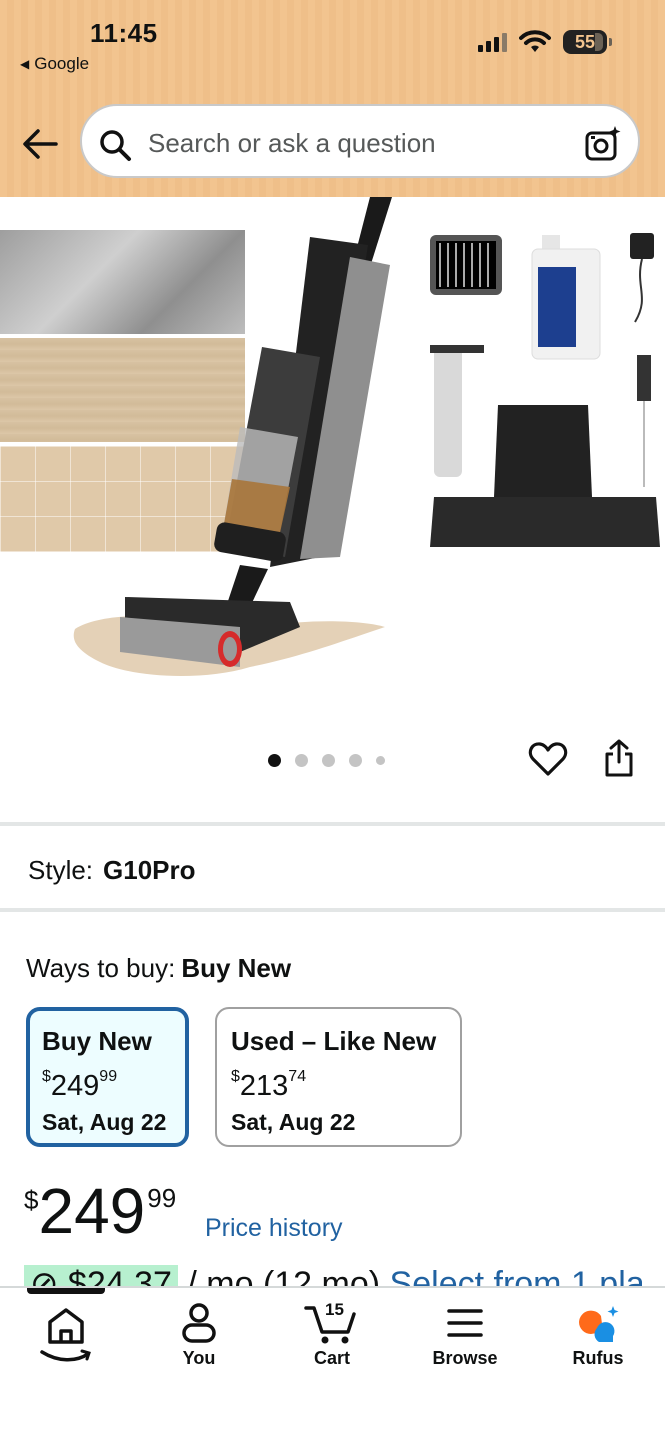  What do you see at coordinates (199, 1323) in the screenshot?
I see `person-icon` at bounding box center [199, 1323].